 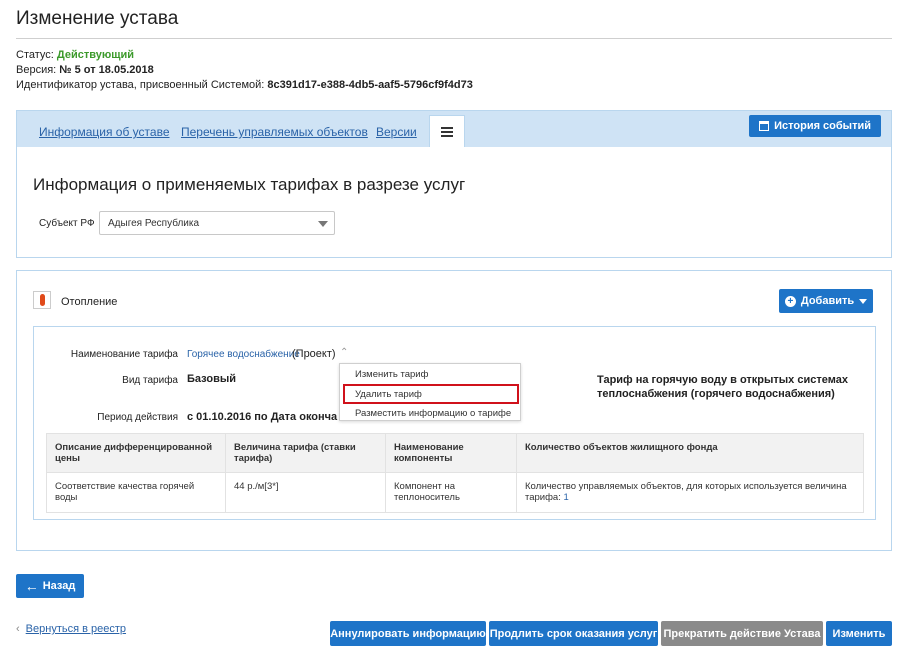 What do you see at coordinates (36, 70) in the screenshot?
I see `version-label: Версия:` at bounding box center [36, 70].